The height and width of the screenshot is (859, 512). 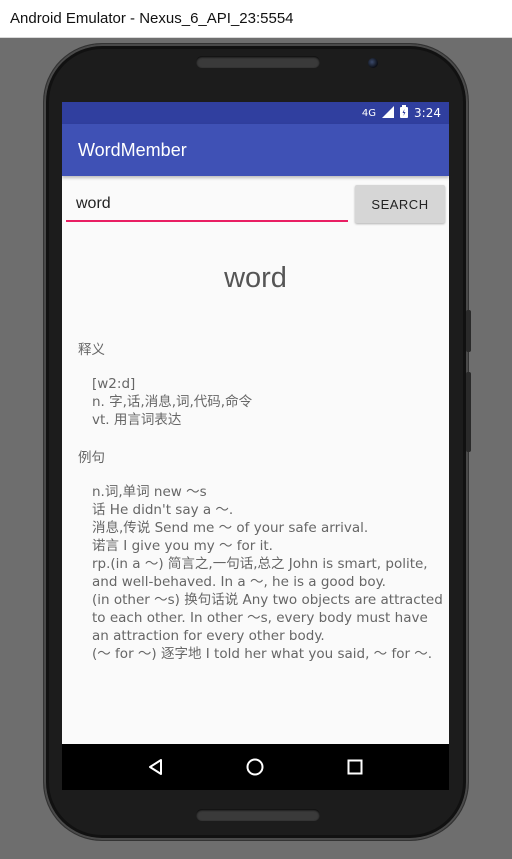 What do you see at coordinates (355, 767) in the screenshot?
I see `recents-icon` at bounding box center [355, 767].